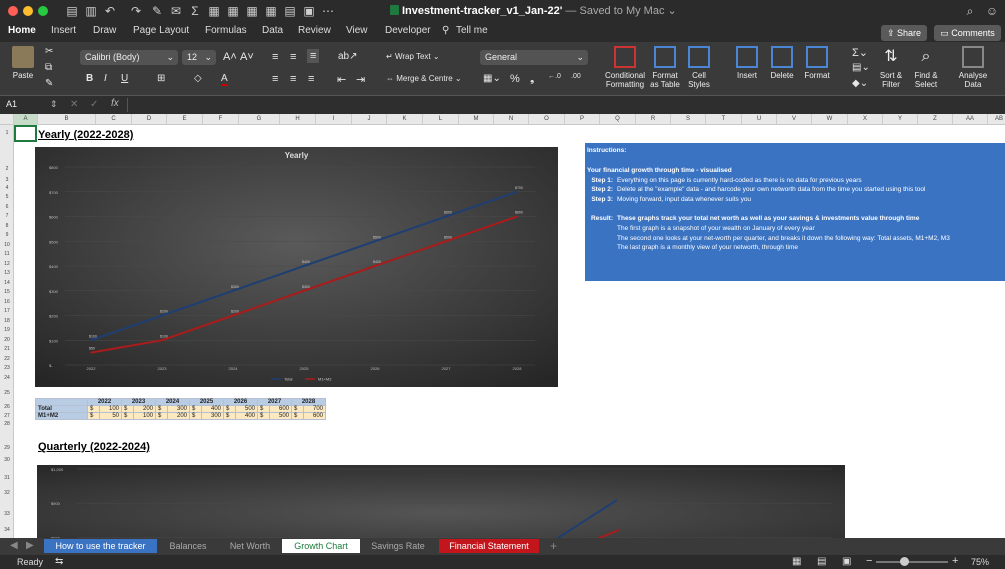  What do you see at coordinates (860, 83) in the screenshot?
I see `clear-icon: ◆⌄` at bounding box center [860, 83].